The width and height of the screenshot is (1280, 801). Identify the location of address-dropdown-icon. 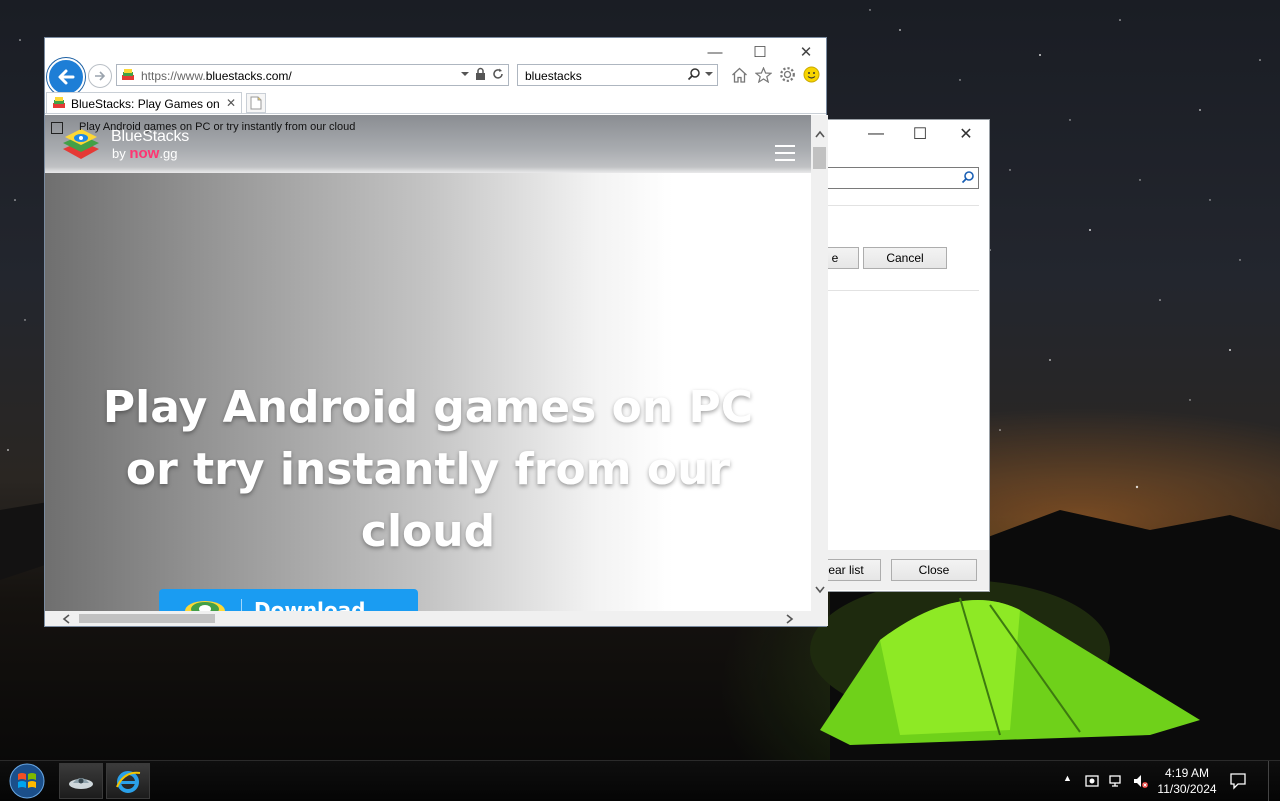
(465, 74).